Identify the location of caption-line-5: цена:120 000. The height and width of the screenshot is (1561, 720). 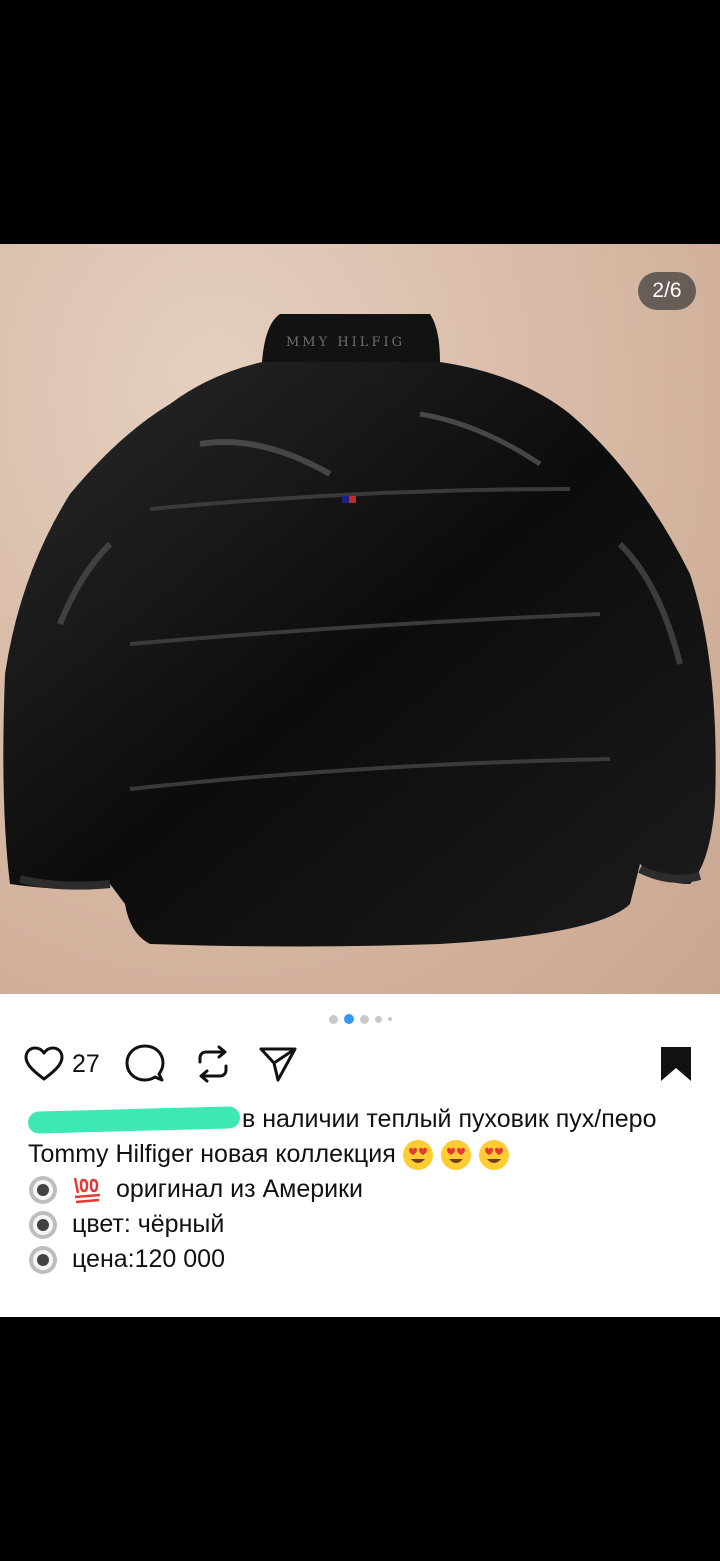
(363, 1259).